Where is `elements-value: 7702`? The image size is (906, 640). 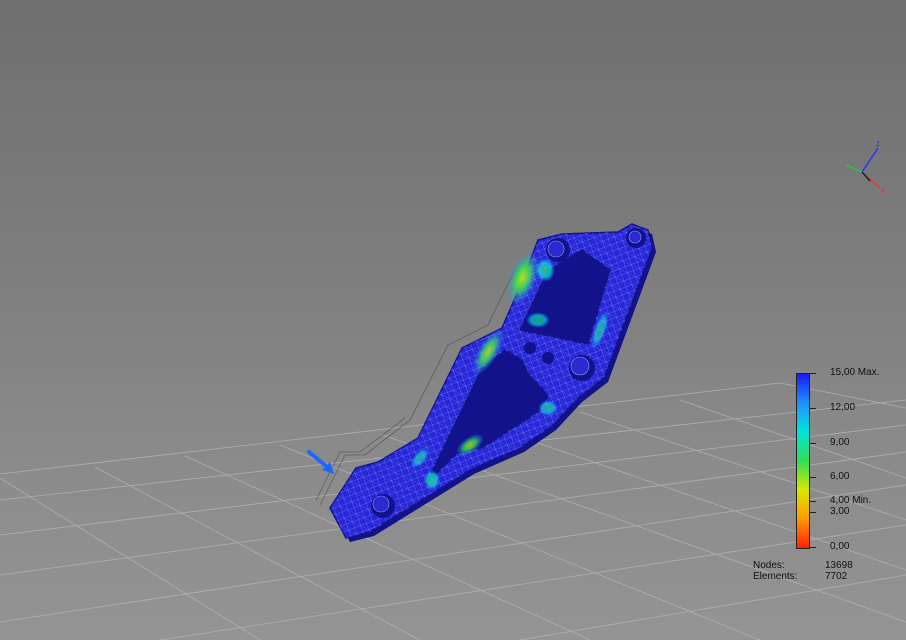
elements-value: 7702 is located at coordinates (836, 576).